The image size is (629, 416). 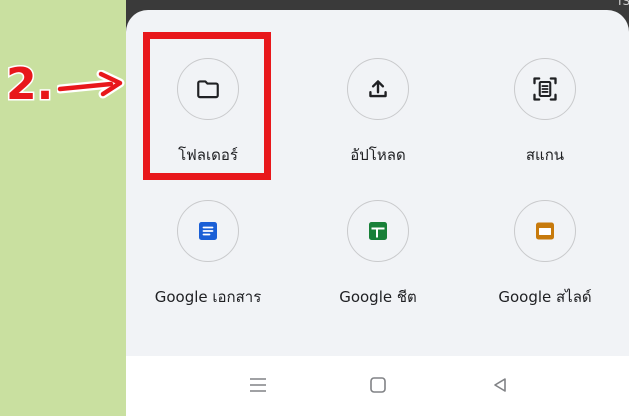 I want to click on upload-label: อัปโหลด, so click(x=378, y=155).